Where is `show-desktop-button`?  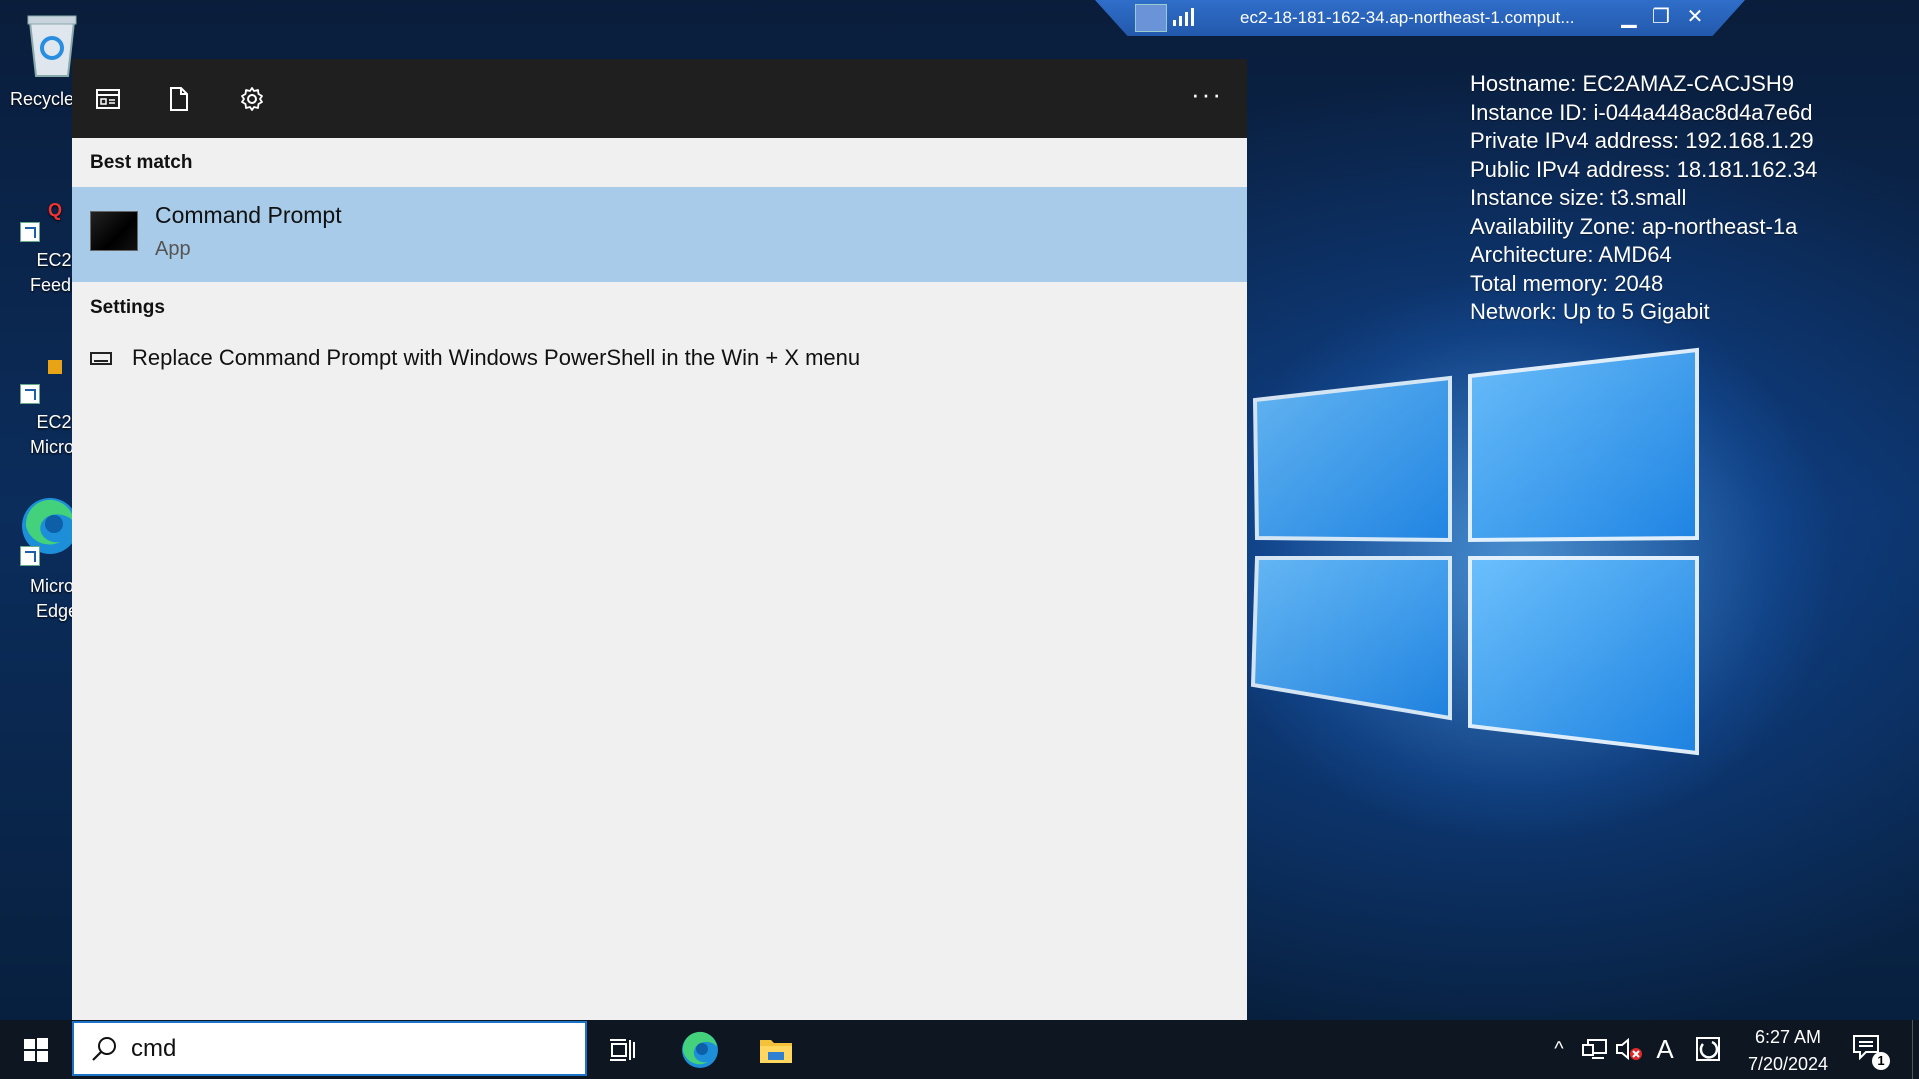
show-desktop-button is located at coordinates (1915, 1049).